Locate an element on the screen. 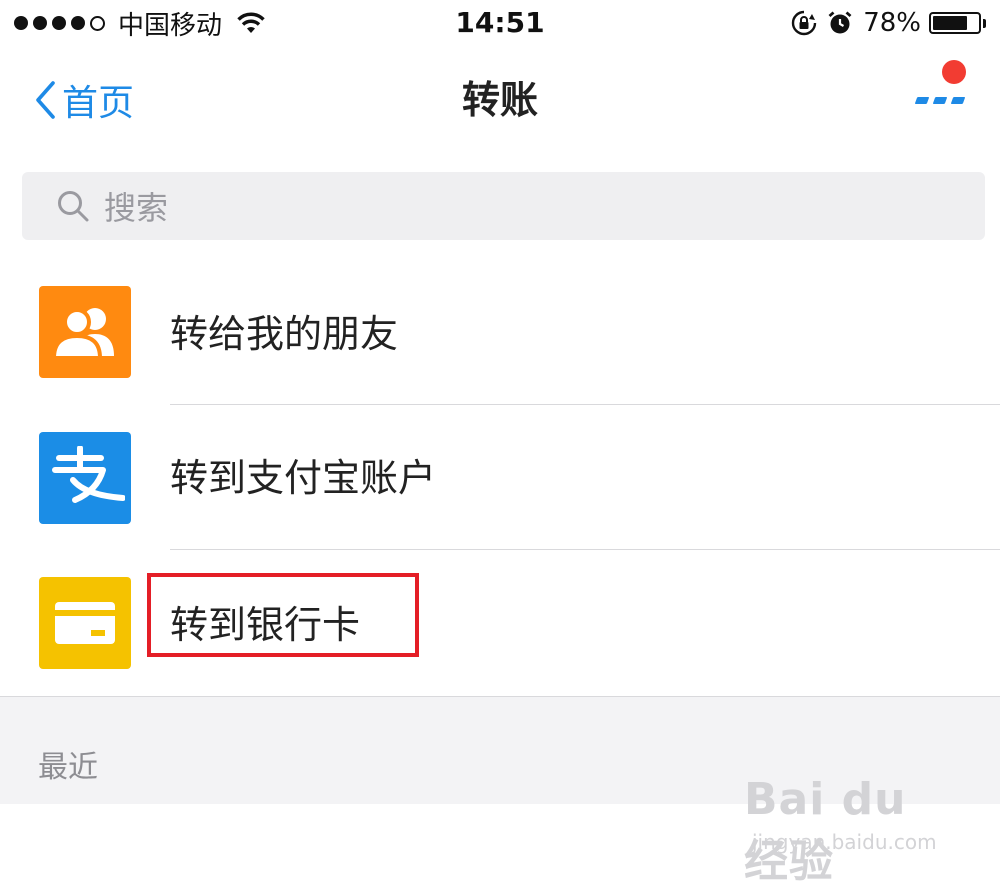  status-right-group: 78% is located at coordinates (888, 23).